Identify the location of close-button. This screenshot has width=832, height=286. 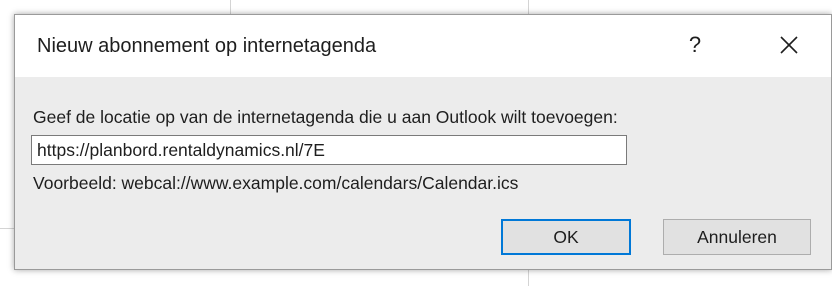
(789, 45).